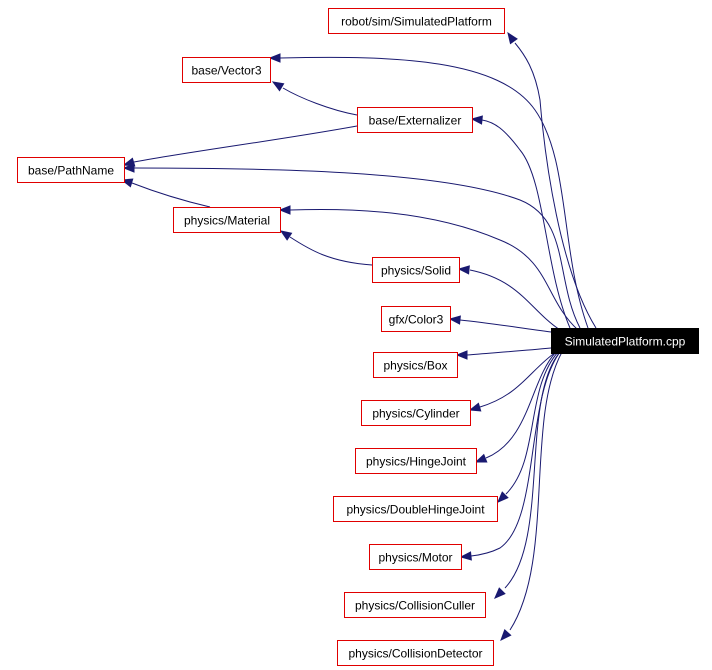 The image size is (712, 670). I want to click on node-label: base/Vector3, so click(226, 71).